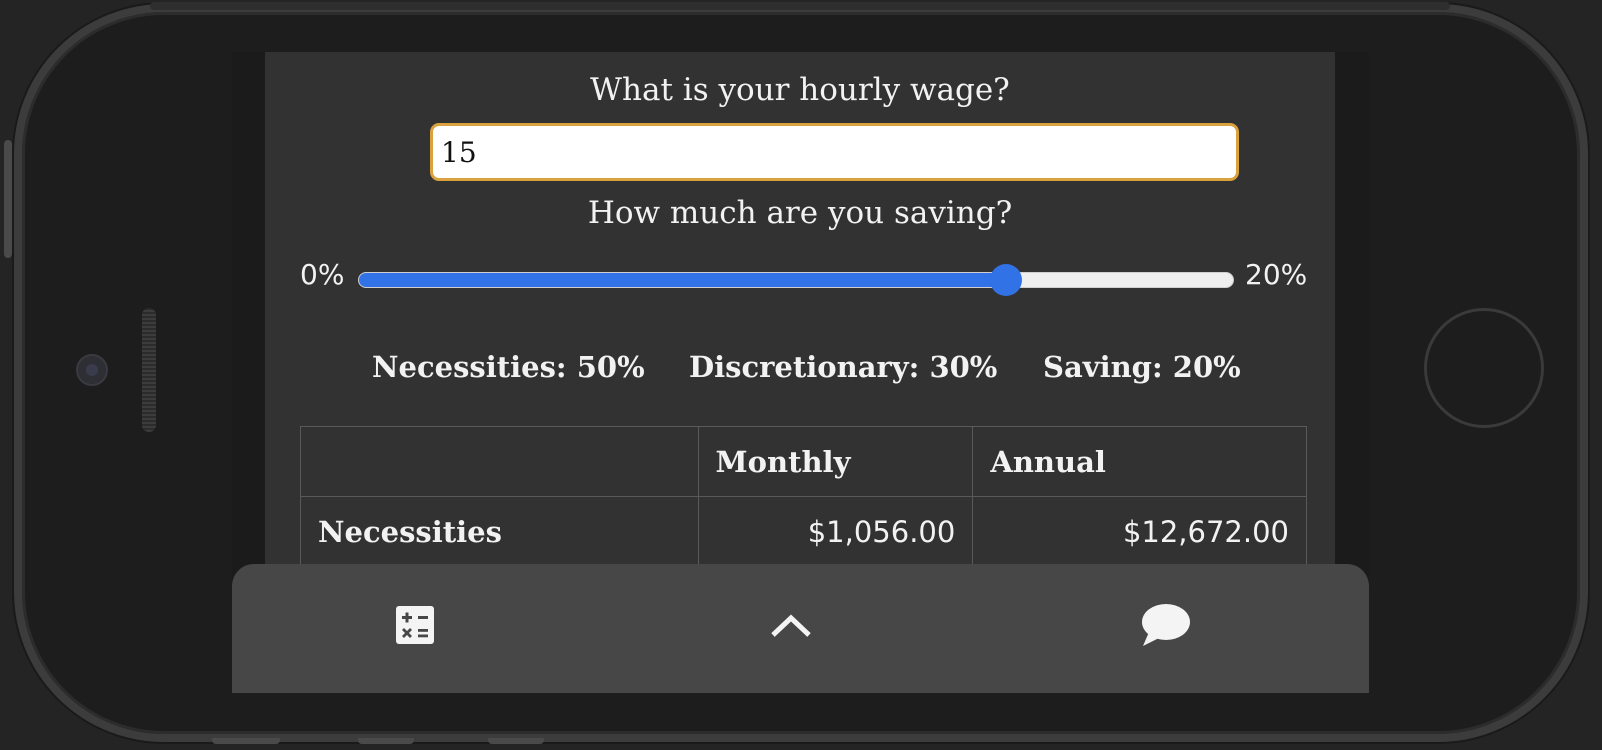 The width and height of the screenshot is (1602, 750). What do you see at coordinates (322, 274) in the screenshot?
I see `slider-min-label: 0%` at bounding box center [322, 274].